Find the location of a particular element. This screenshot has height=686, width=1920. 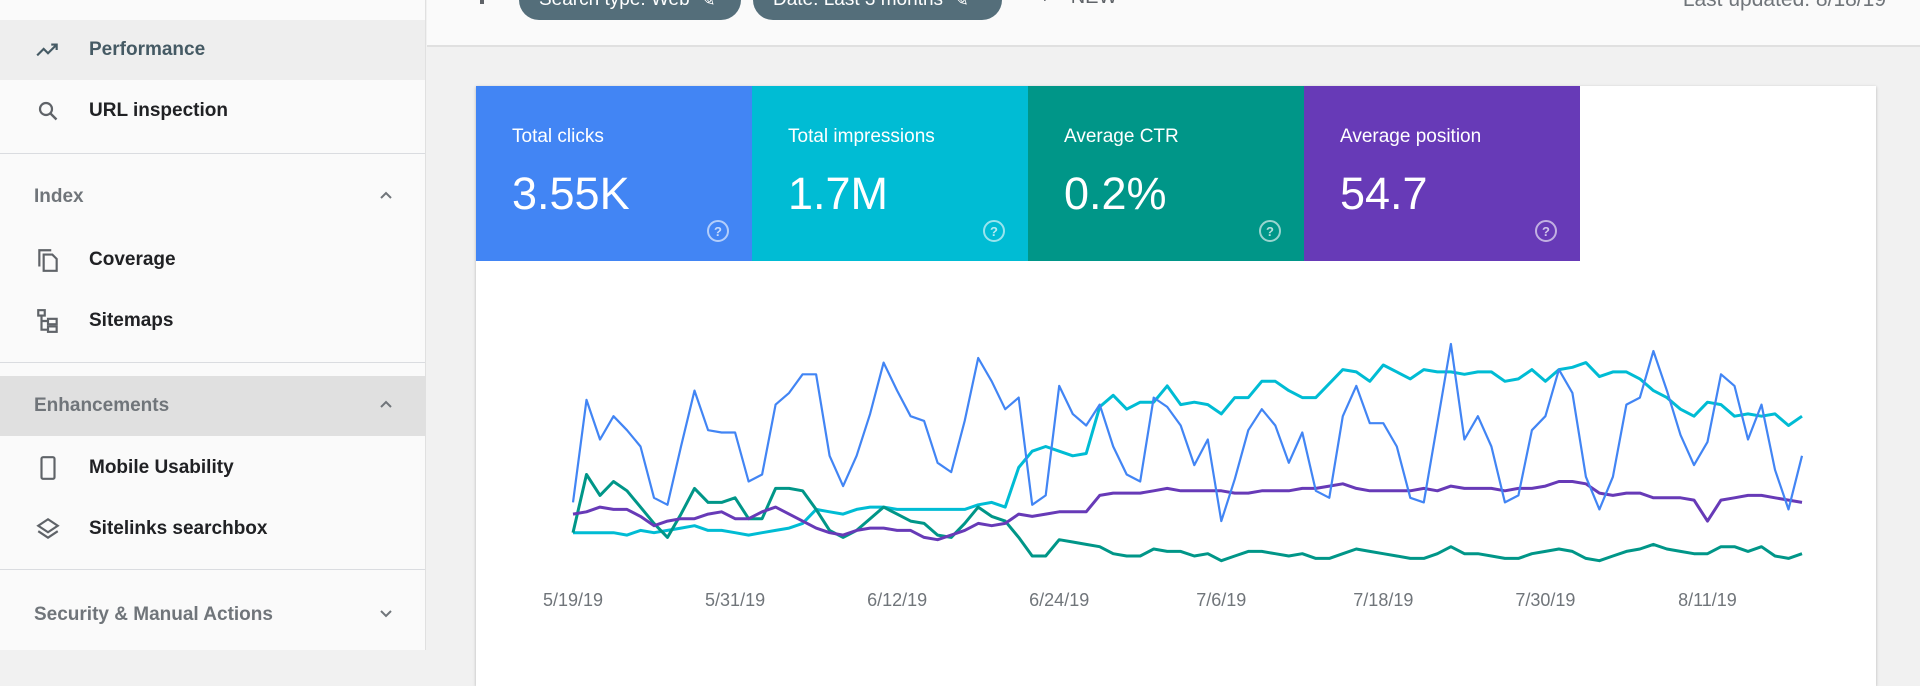

x-tick-label: 8/11/19 is located at coordinates (1707, 600).